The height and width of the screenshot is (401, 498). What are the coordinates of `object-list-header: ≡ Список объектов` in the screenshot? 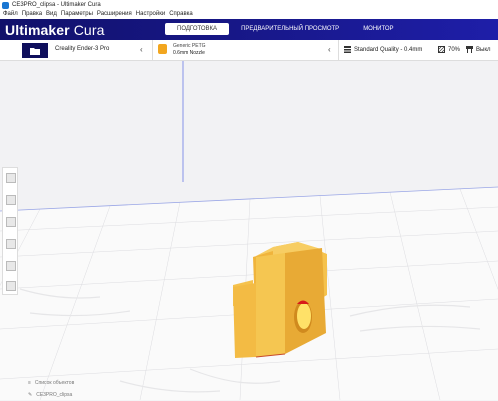 It's located at (51, 383).